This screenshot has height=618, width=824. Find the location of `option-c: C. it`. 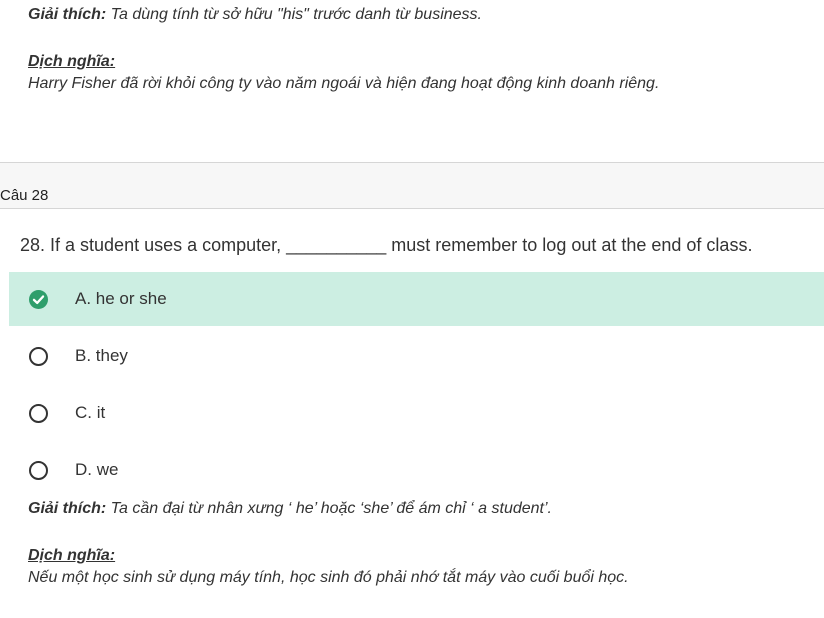

option-c: C. it is located at coordinates (416, 413).